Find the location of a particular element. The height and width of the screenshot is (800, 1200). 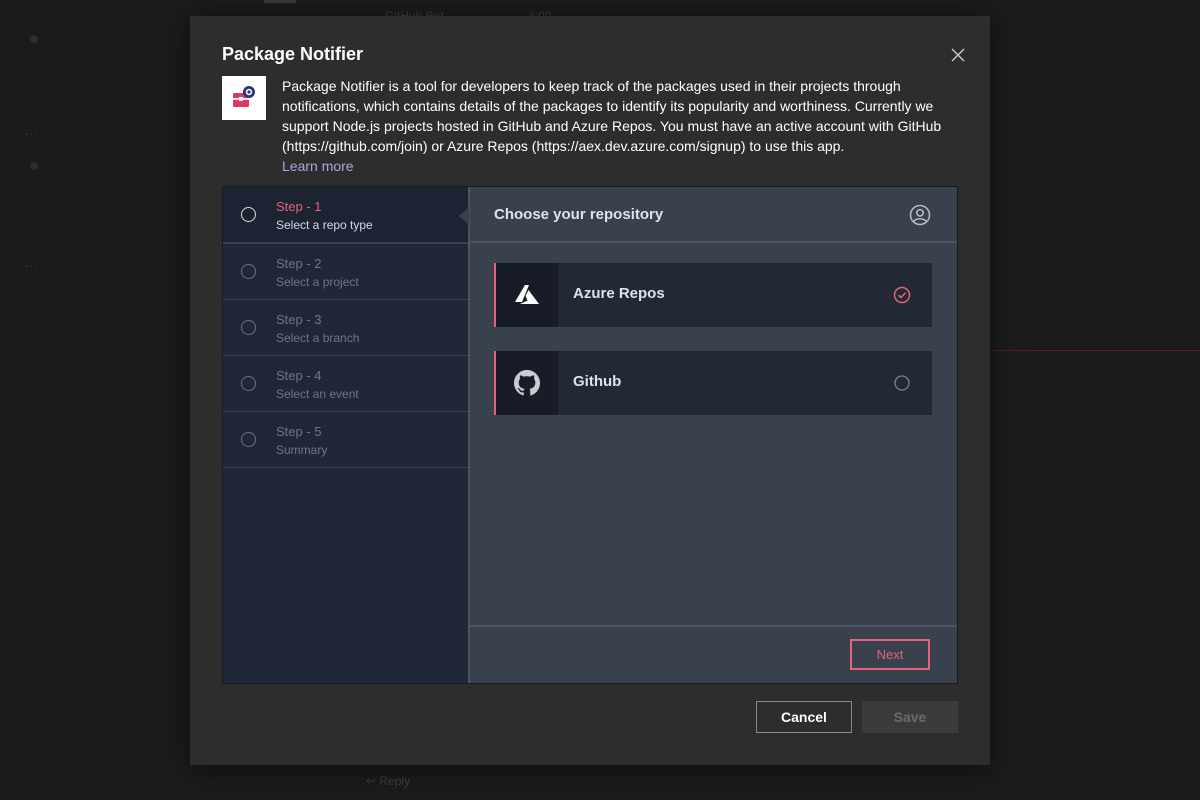

next-button: Next is located at coordinates (890, 654).